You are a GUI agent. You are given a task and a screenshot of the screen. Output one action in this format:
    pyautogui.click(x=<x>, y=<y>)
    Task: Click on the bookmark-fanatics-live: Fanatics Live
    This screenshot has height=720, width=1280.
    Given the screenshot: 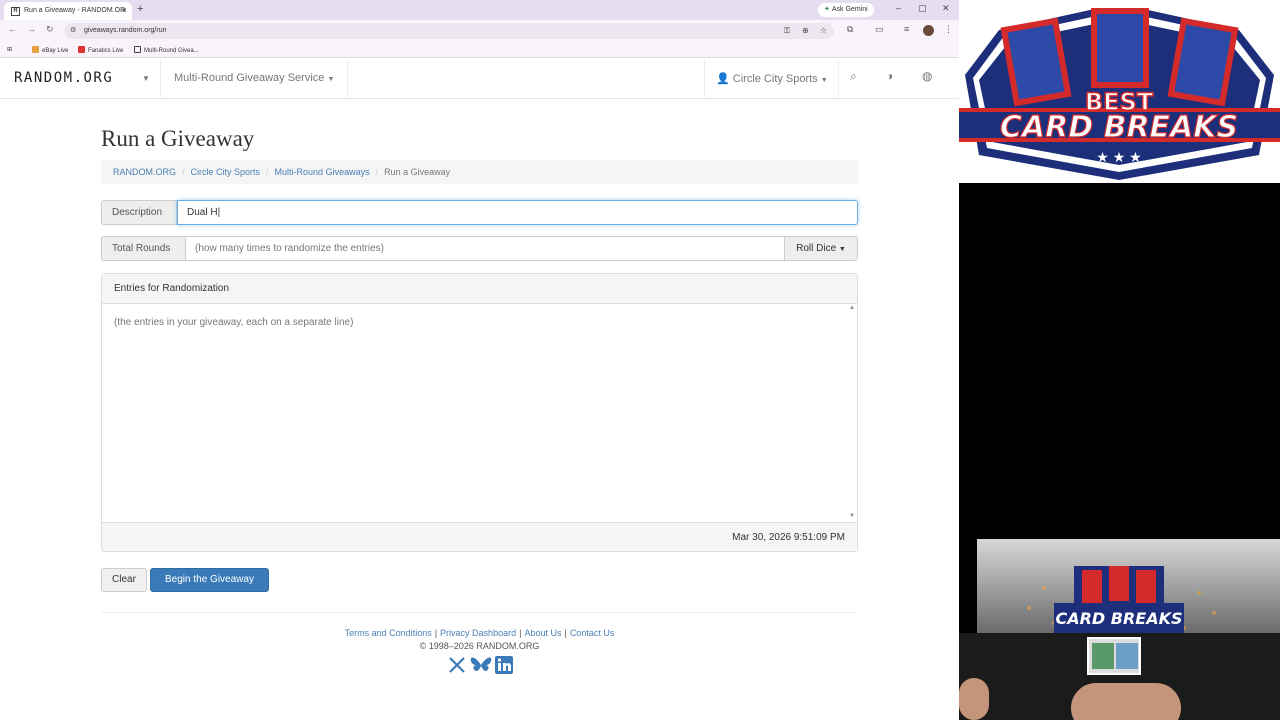 What is the action you would take?
    pyautogui.click(x=100, y=50)
    